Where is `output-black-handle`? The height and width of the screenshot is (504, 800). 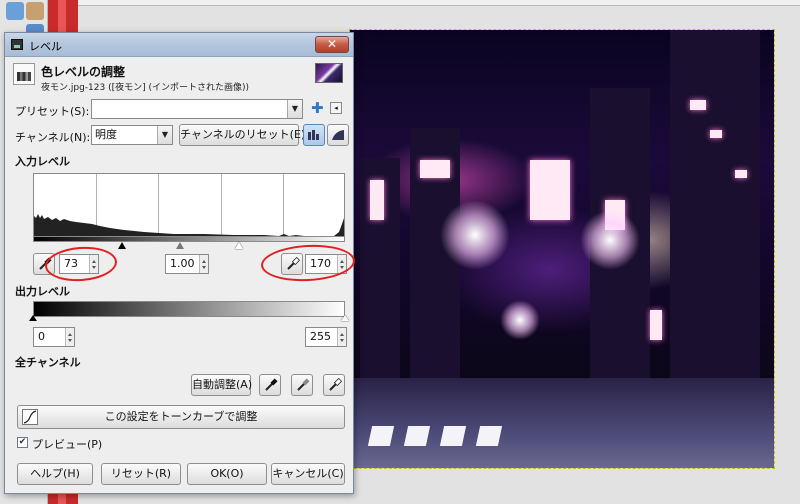 output-black-handle is located at coordinates (33, 318).